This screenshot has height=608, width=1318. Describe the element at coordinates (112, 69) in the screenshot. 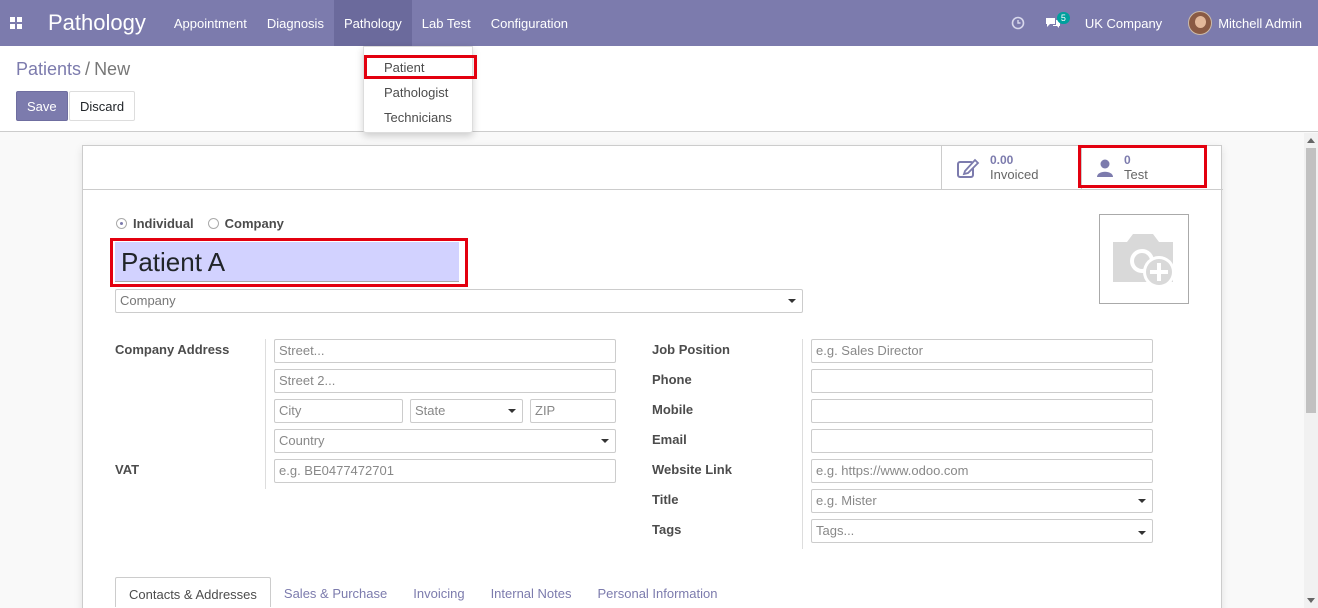

I see `breadcrumb-current: New` at that location.